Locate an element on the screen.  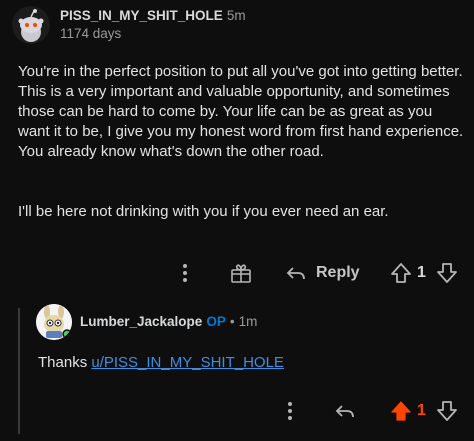
comment-actions: Reply 1 is located at coordinates (237, 273).